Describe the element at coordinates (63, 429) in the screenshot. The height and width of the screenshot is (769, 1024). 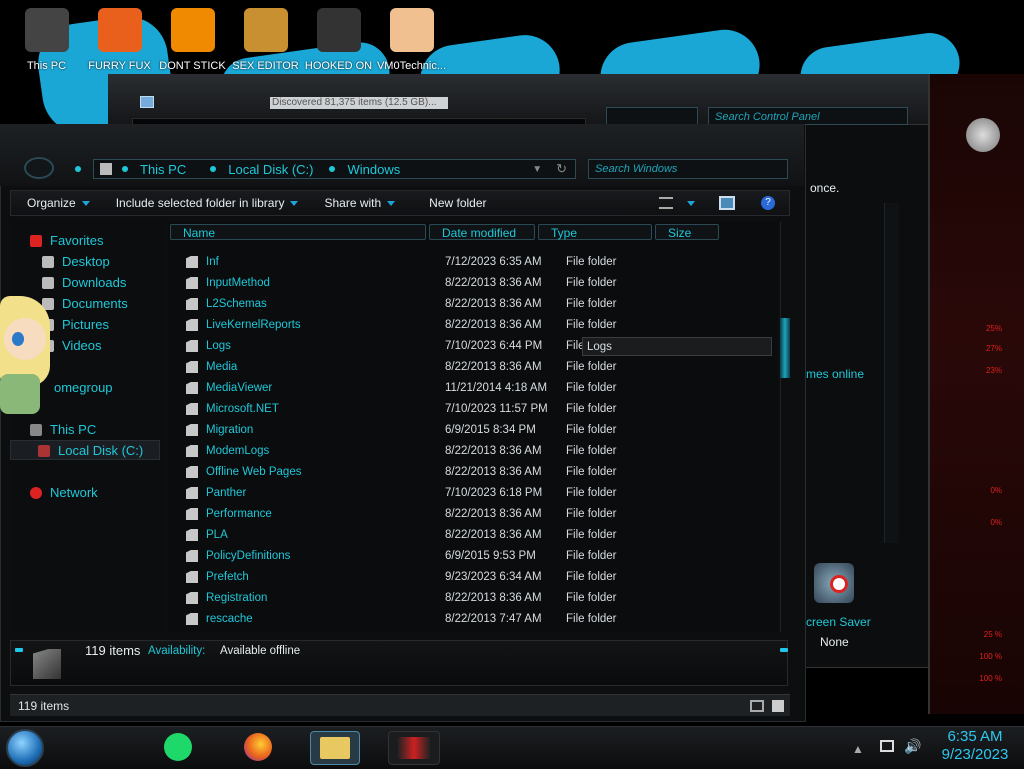
I see `nav-this-pc: This PC` at that location.